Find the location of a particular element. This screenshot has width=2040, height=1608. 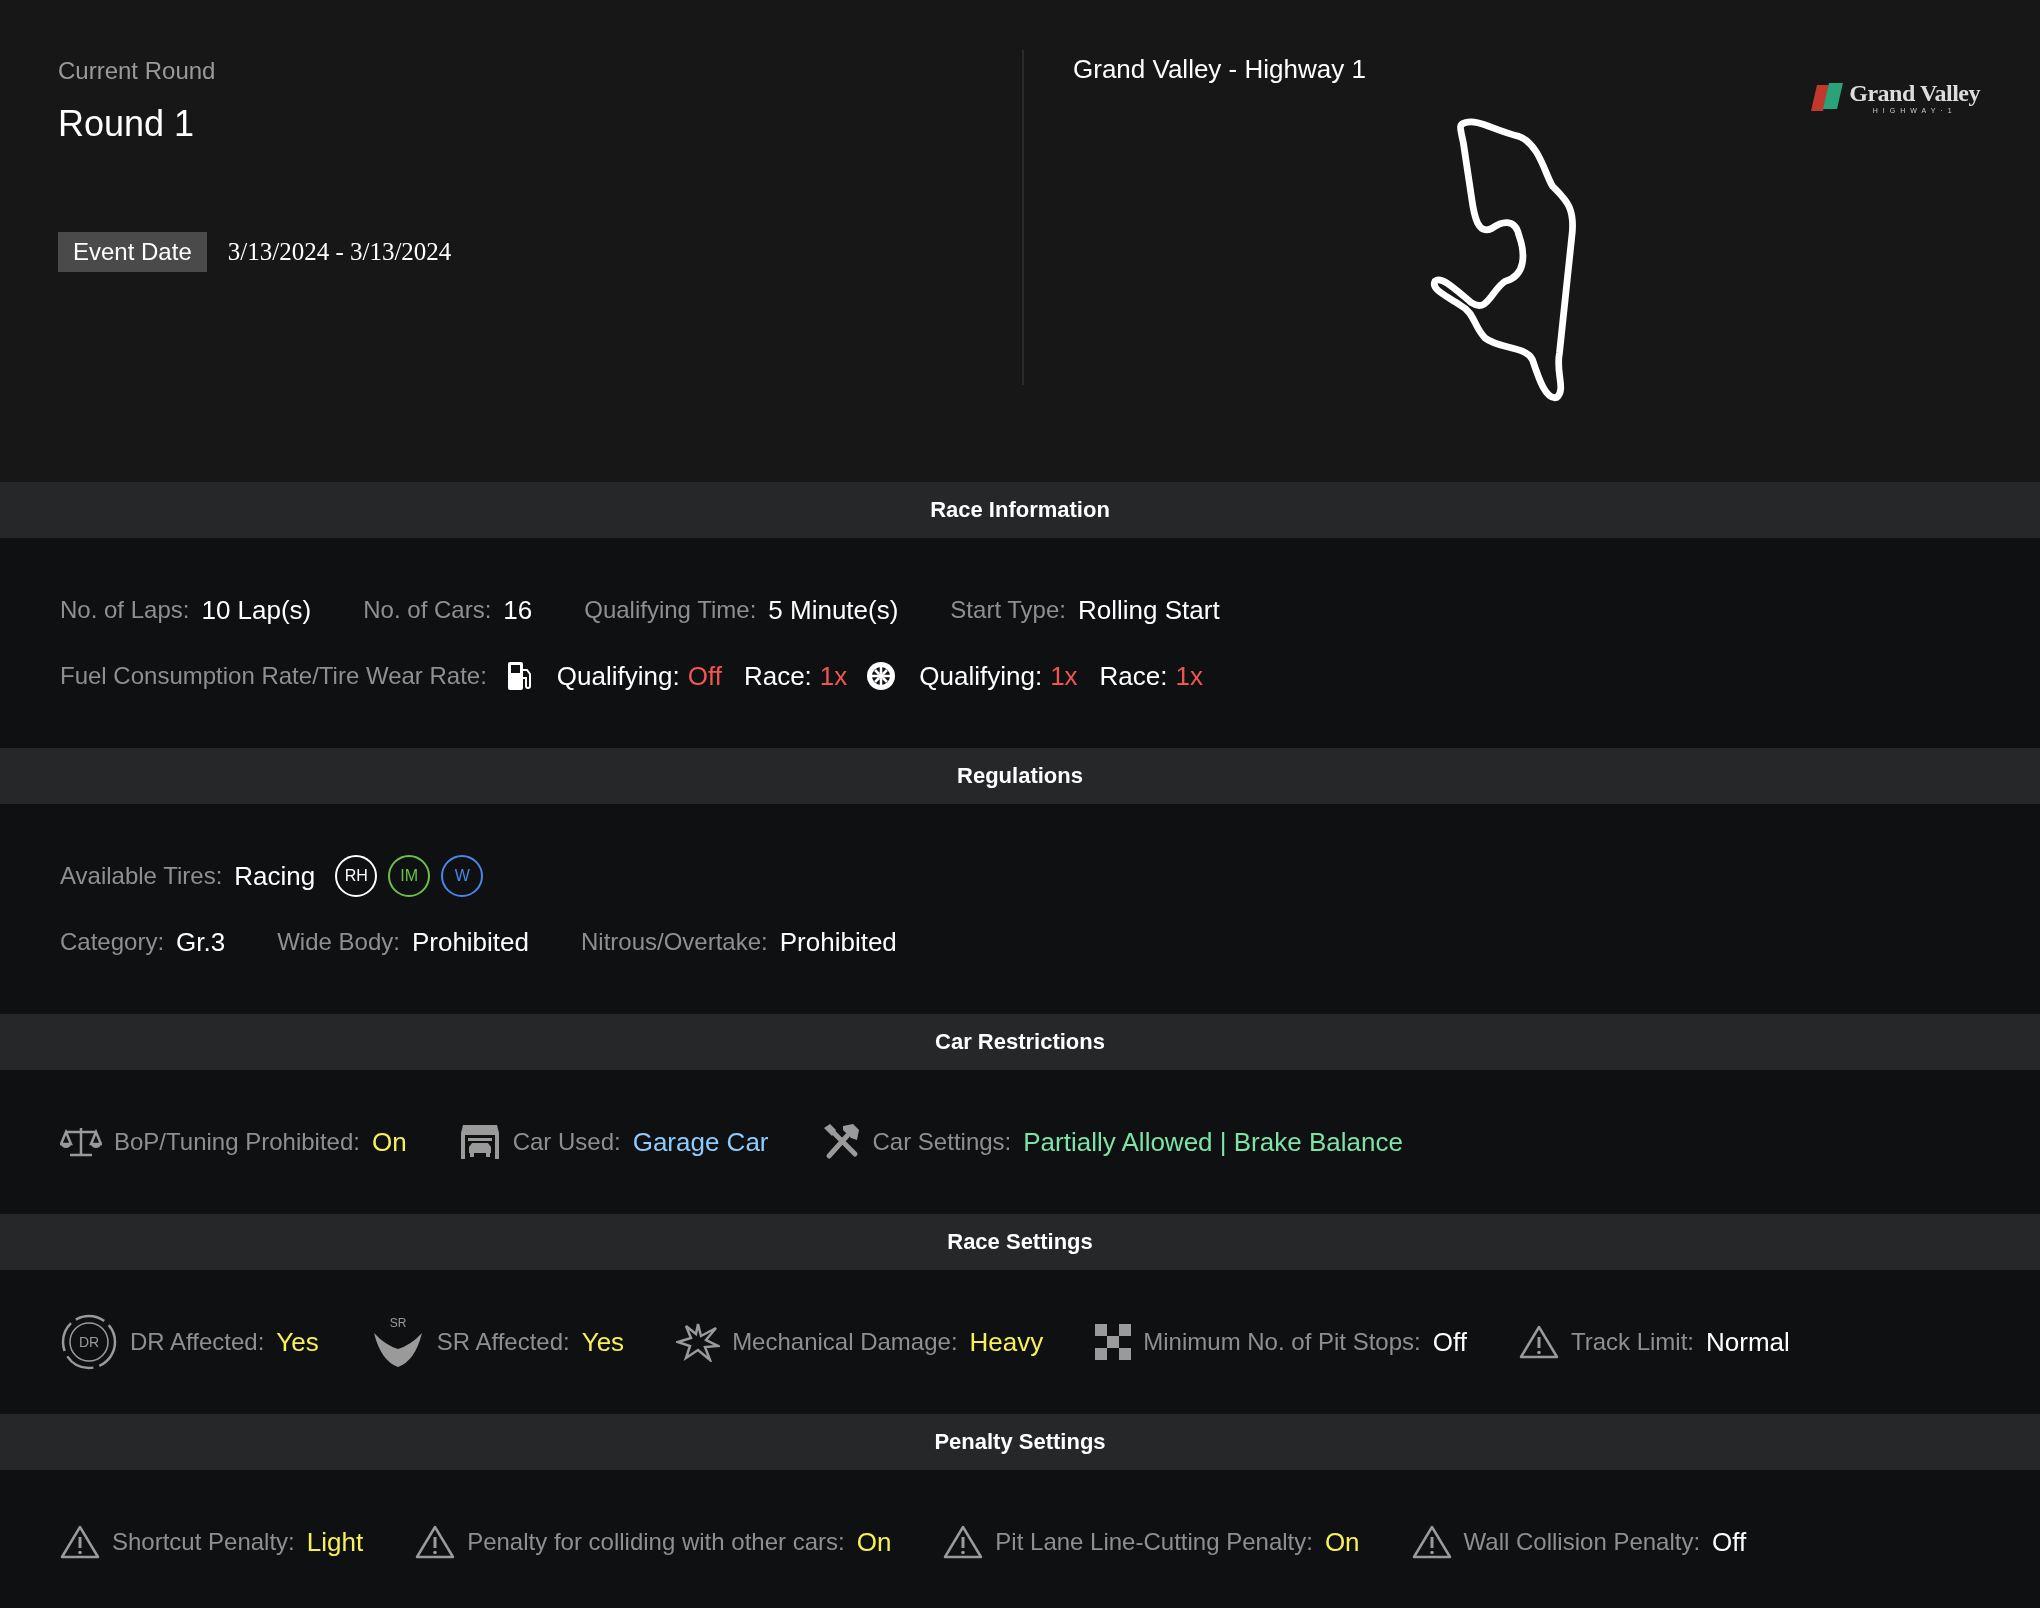

event-date-label: Event Date is located at coordinates (132, 252).